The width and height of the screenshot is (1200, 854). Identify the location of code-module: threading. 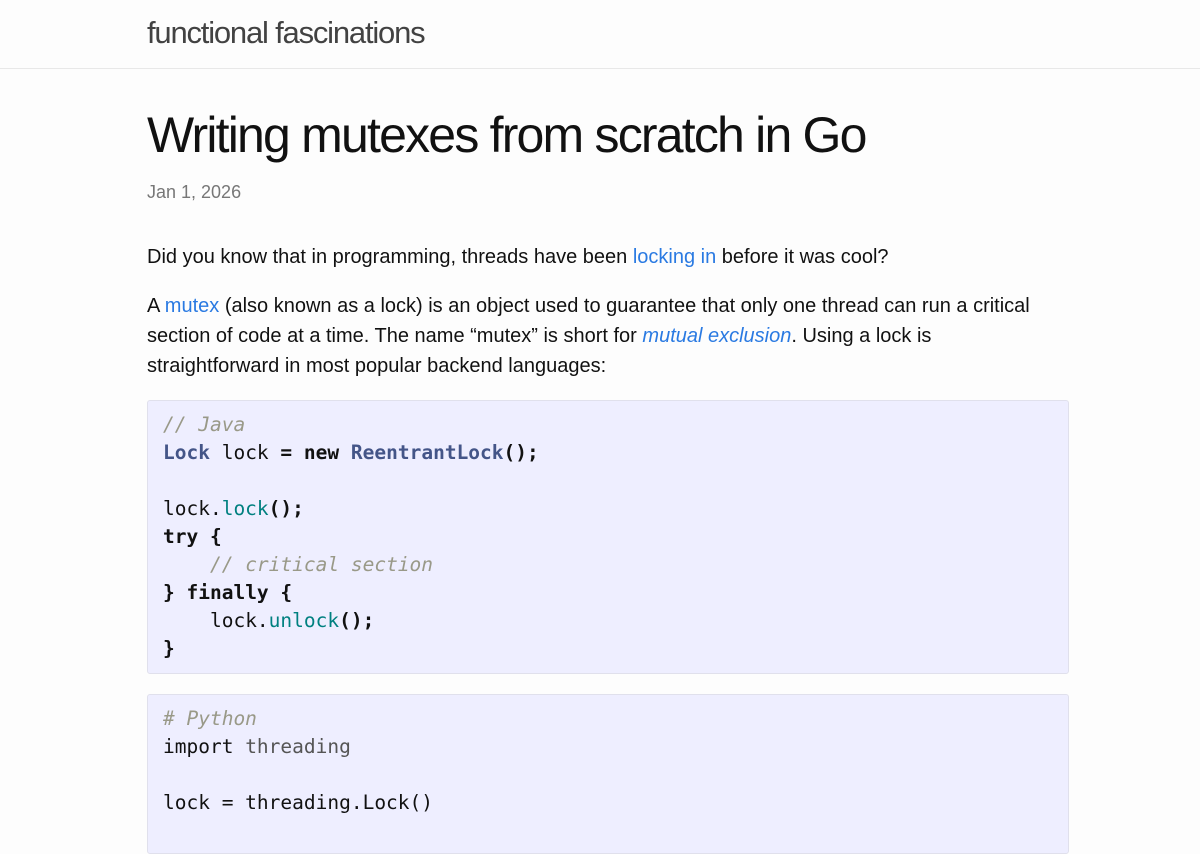
(292, 746).